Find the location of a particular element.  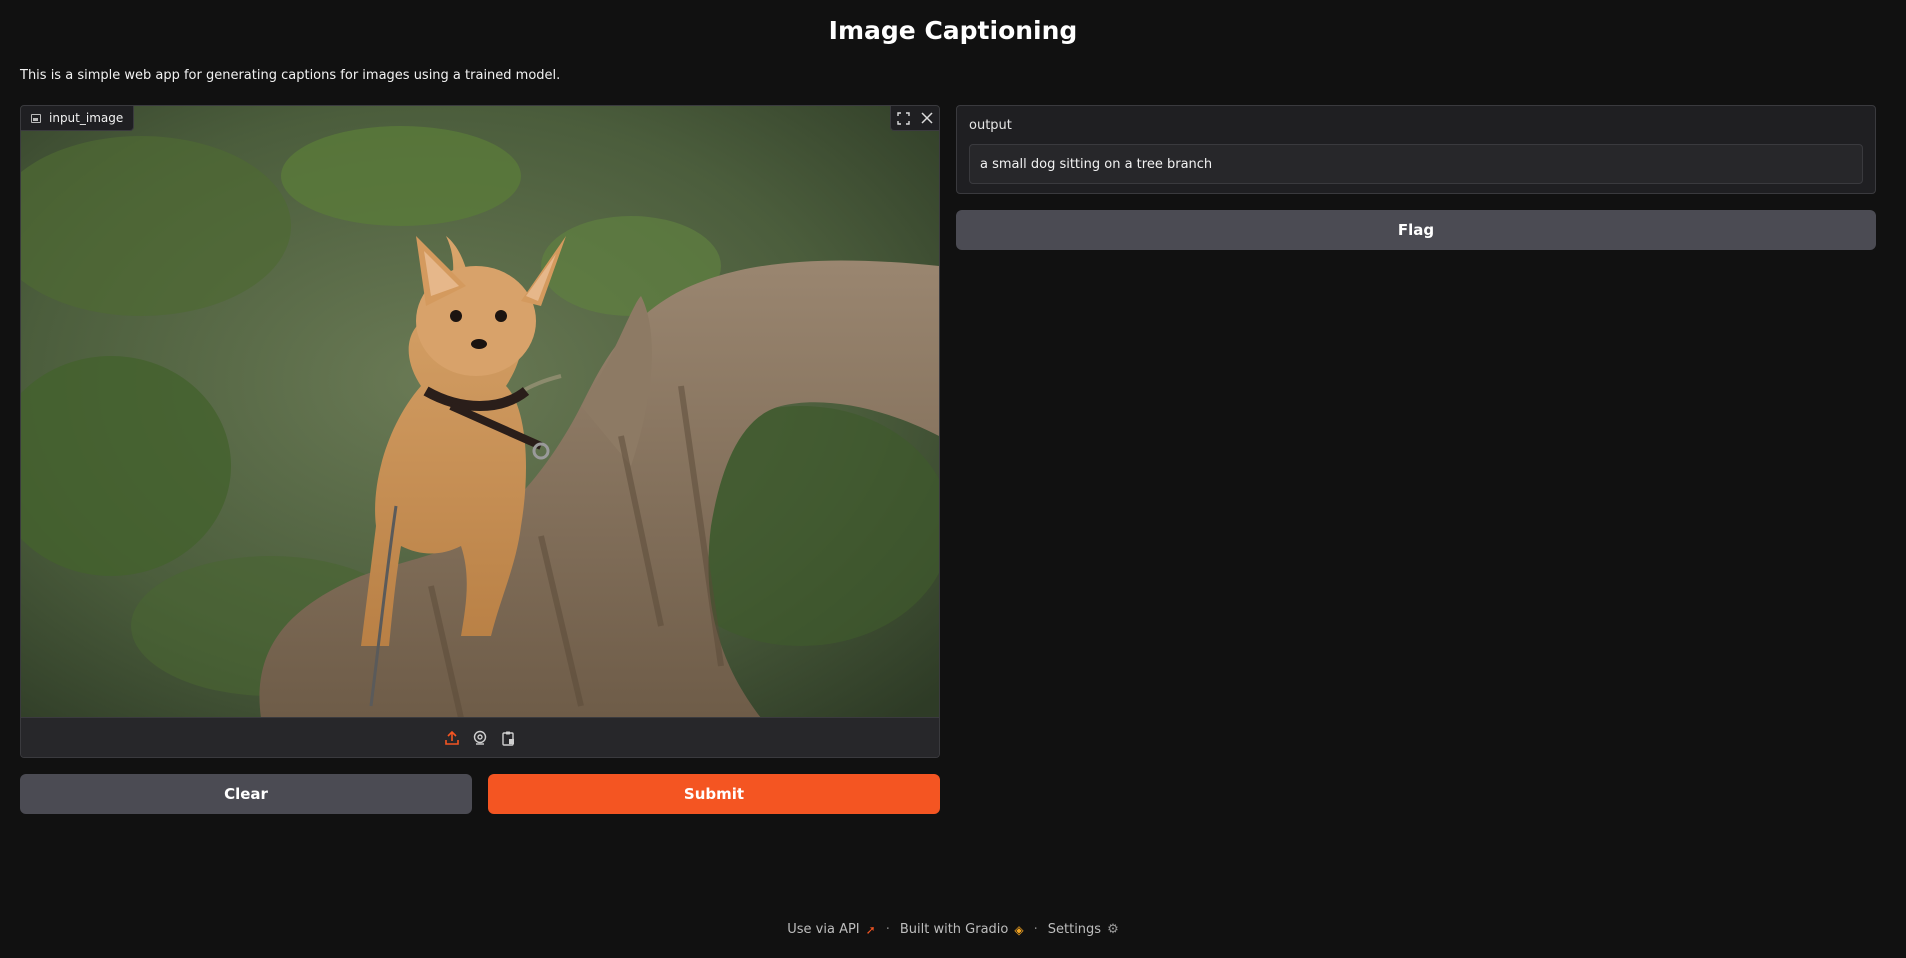

input-image-label-badge: input_image is located at coordinates (78, 118).